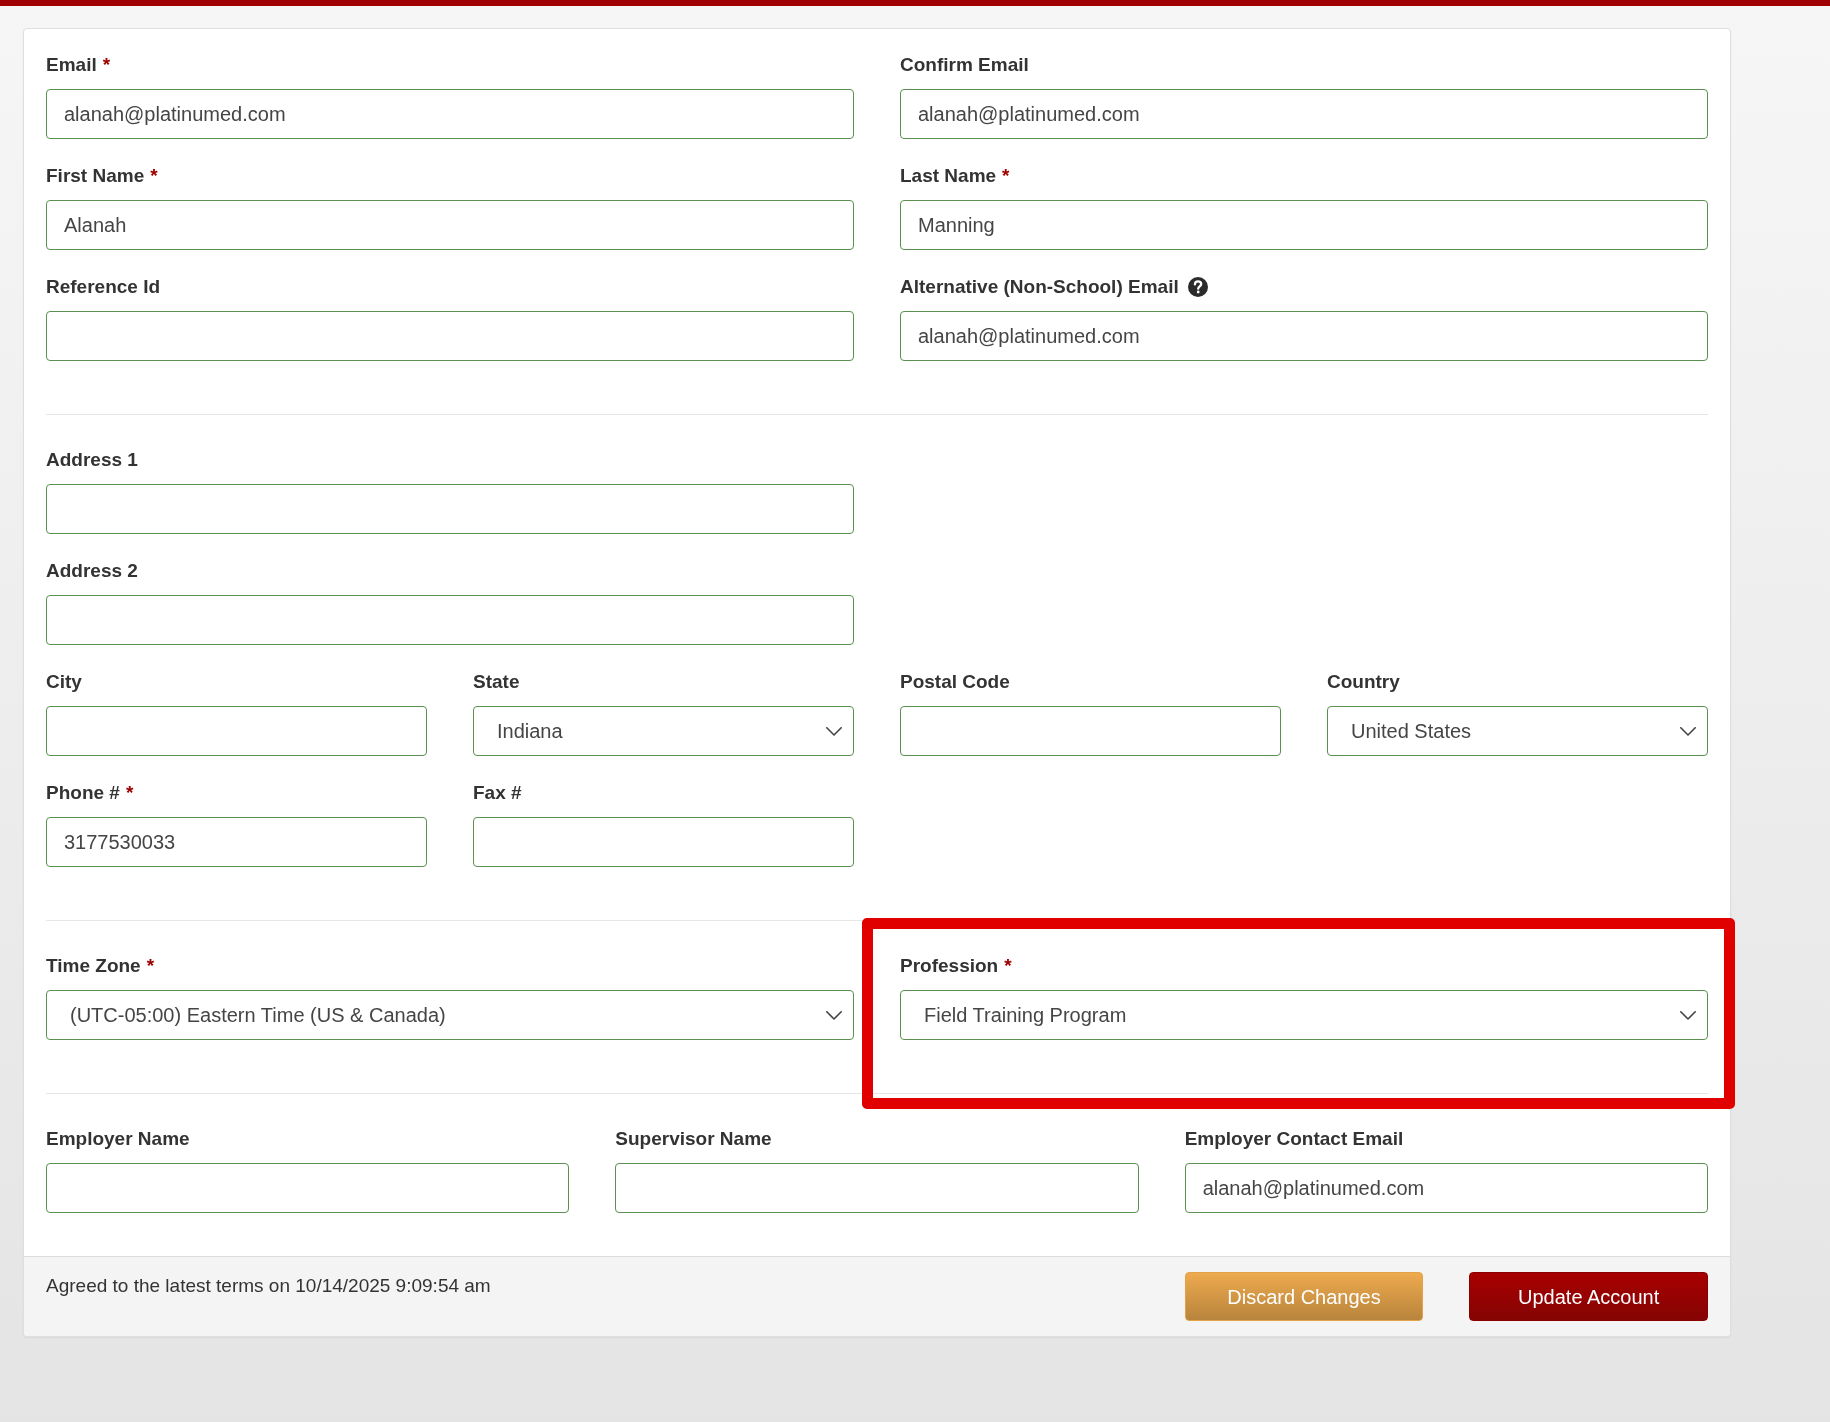 The height and width of the screenshot is (1422, 1830). I want to click on field-label: Profession, so click(949, 966).